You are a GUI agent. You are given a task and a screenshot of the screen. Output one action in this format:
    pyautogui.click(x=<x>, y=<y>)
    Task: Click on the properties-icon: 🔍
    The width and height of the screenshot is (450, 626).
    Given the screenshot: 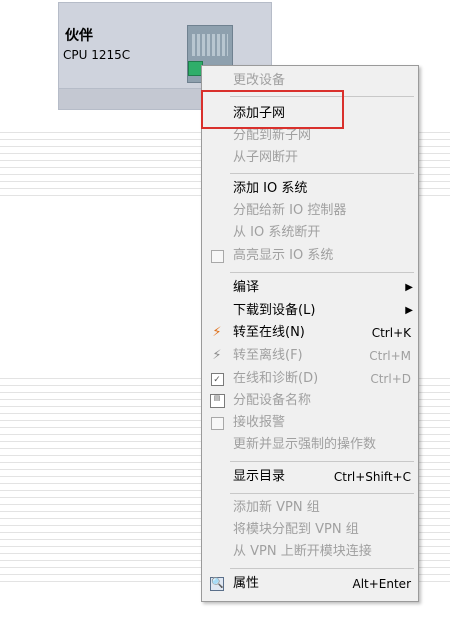 What is the action you would take?
    pyautogui.click(x=217, y=584)
    